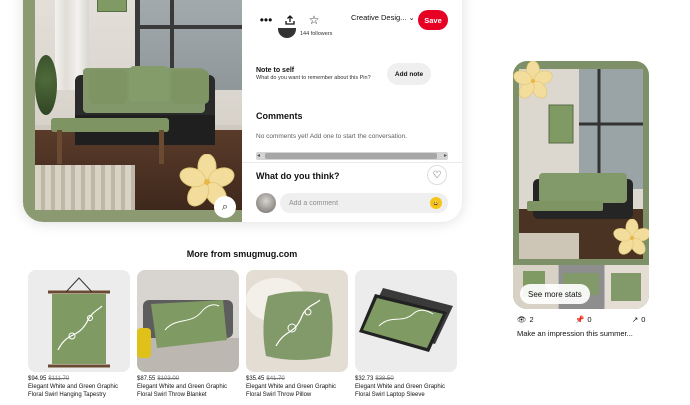 This screenshot has height=405, width=690. I want to click on see-more-stats-button: See more stats, so click(555, 294).